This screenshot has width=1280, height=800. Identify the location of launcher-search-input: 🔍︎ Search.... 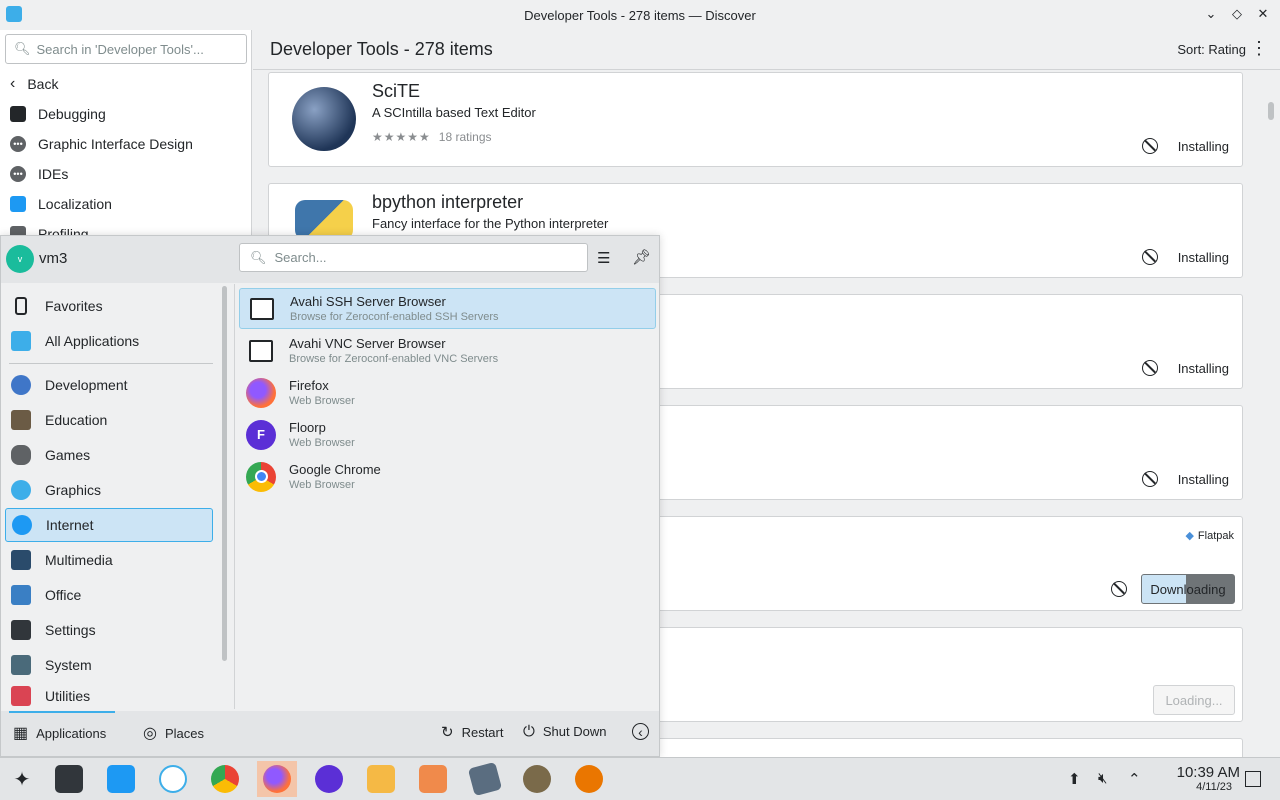
(413, 257).